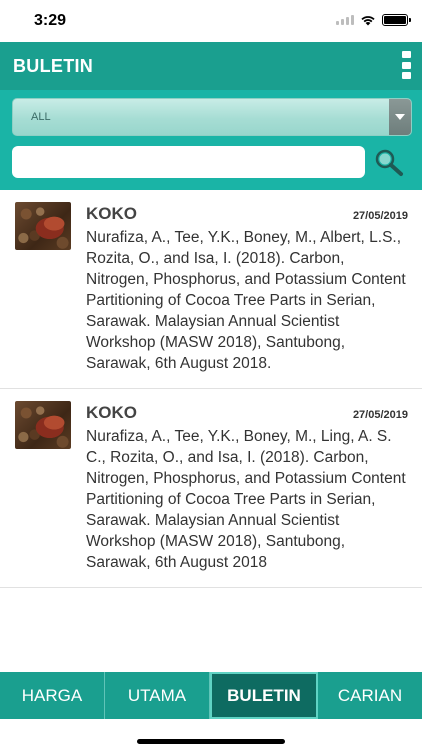 This screenshot has width=422, height=750. Describe the element at coordinates (188, 162) in the screenshot. I see `search-input` at that location.